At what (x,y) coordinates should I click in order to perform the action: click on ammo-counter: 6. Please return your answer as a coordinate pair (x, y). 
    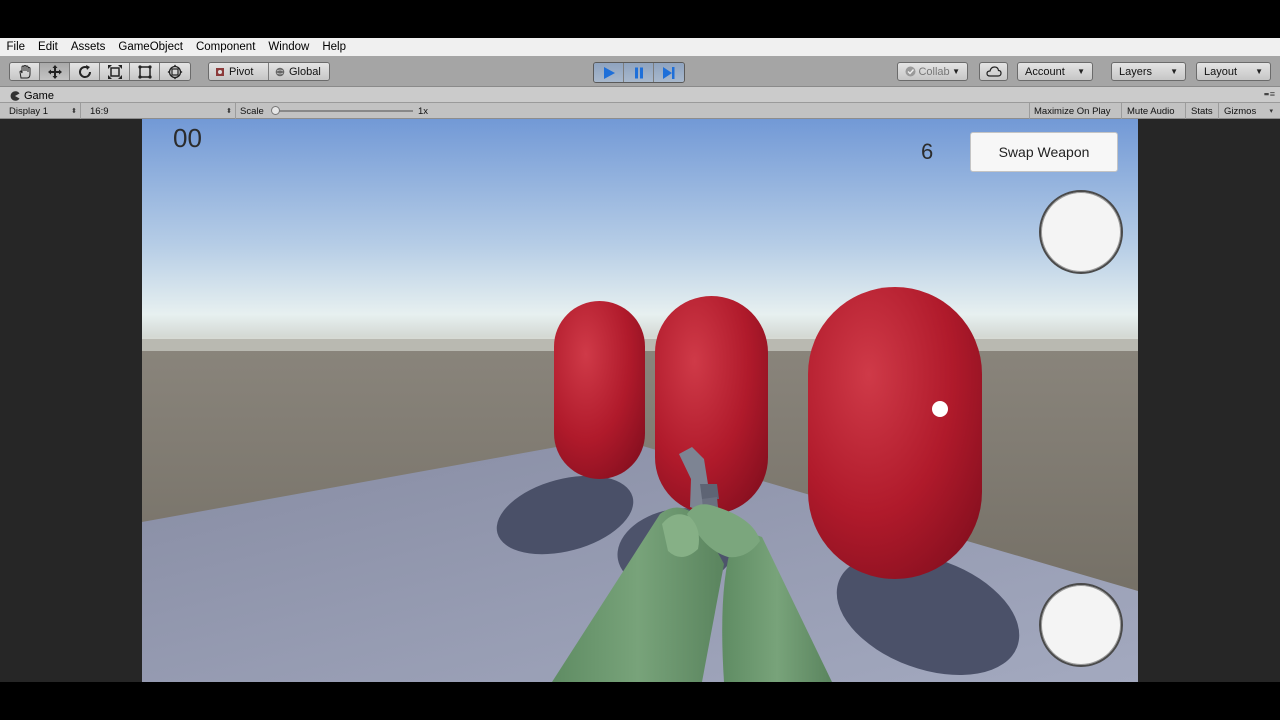
    Looking at the image, I should click on (927, 151).